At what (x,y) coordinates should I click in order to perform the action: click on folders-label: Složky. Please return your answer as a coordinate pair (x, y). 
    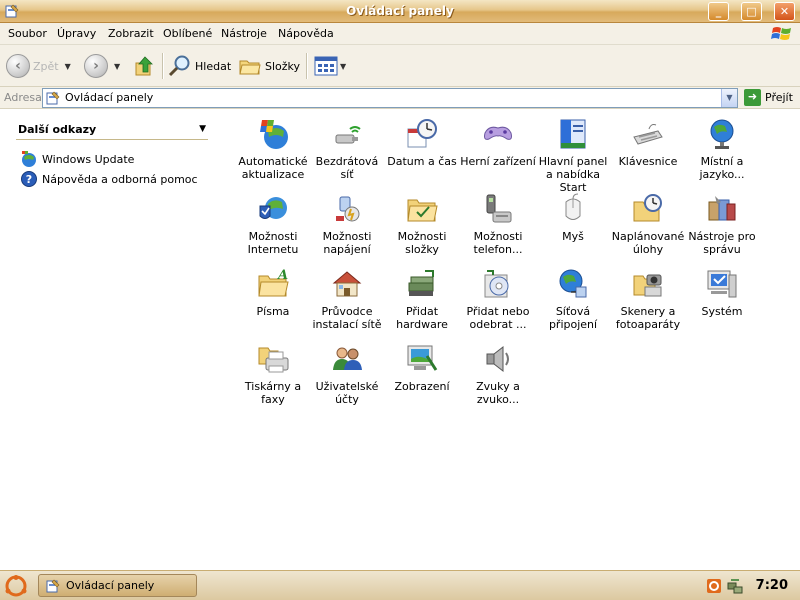
    Looking at the image, I should click on (283, 66).